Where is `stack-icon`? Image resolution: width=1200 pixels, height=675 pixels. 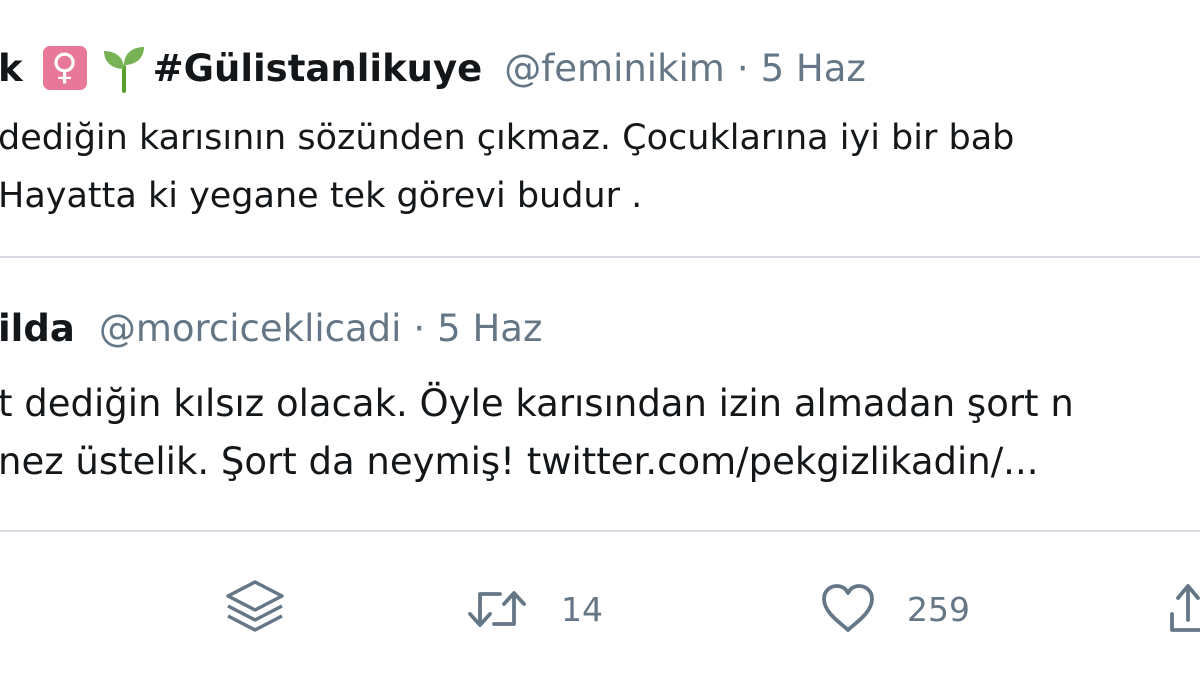 stack-icon is located at coordinates (255, 606).